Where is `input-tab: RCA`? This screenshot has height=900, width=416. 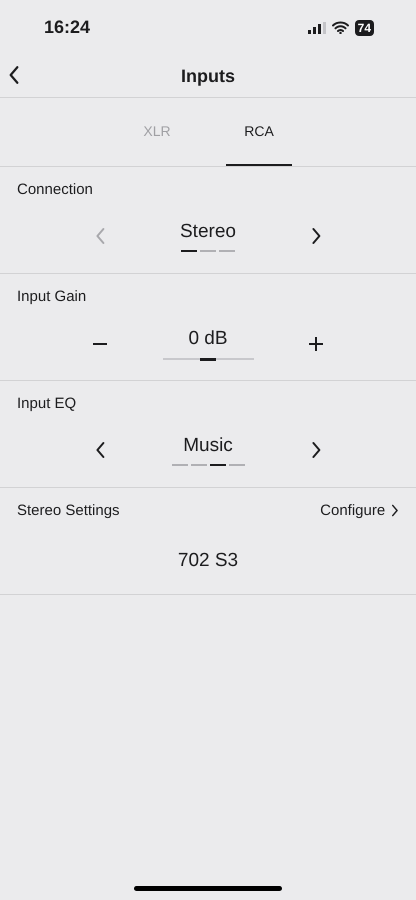
input-tab: RCA is located at coordinates (259, 132).